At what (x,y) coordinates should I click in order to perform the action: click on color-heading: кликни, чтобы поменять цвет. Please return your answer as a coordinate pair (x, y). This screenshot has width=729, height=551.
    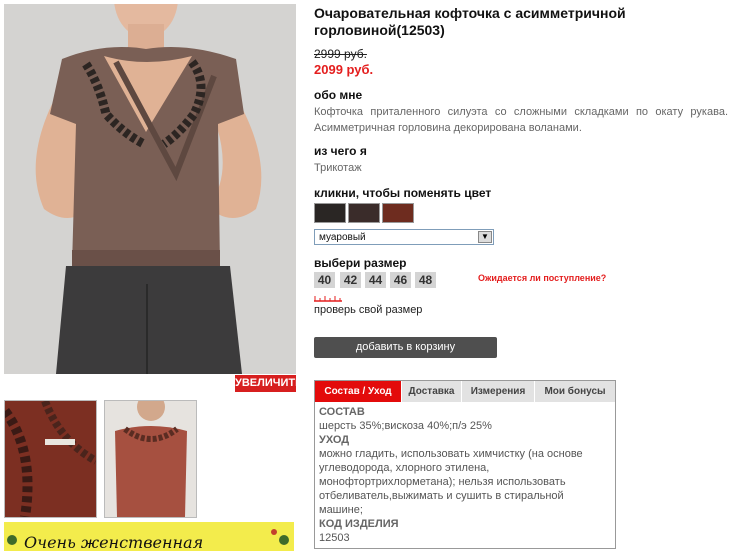
    Looking at the image, I should click on (403, 193).